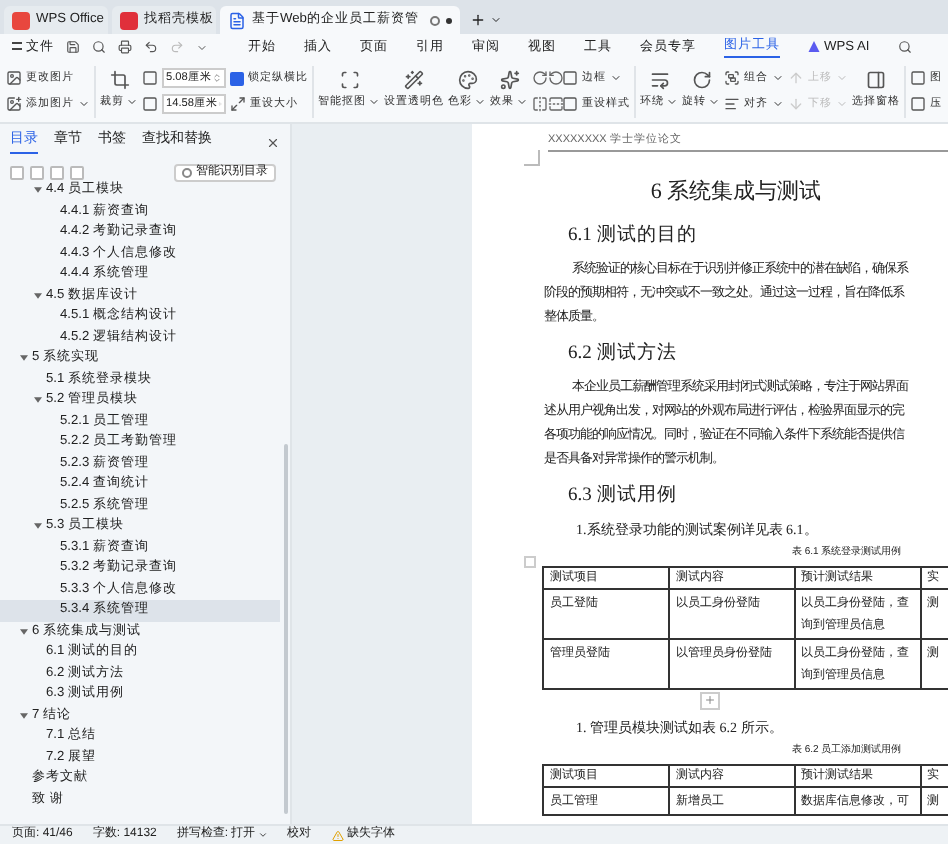 Image resolution: width=948 pixels, height=844 pixels. Describe the element at coordinates (17, 46) in the screenshot. I see `menu-icon` at that location.